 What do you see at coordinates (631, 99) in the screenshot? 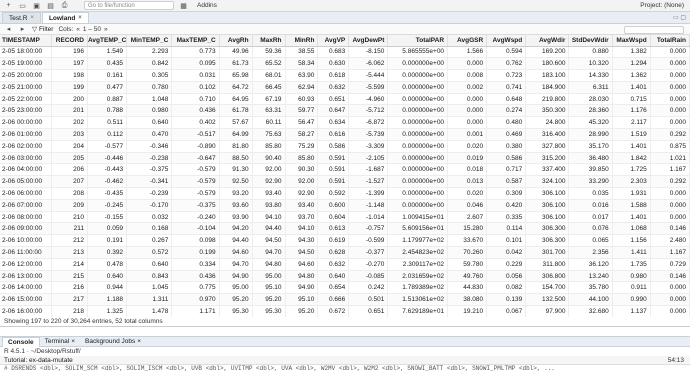
I see `table-cell: 0.715` at bounding box center [631, 99].